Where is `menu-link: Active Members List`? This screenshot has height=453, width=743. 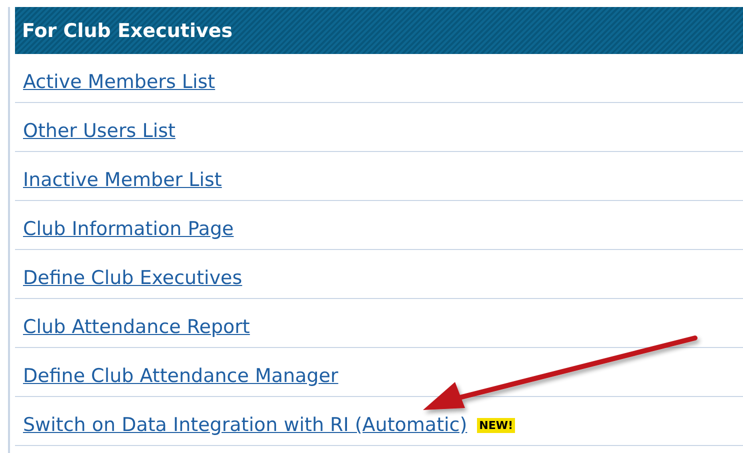
menu-link: Active Members List is located at coordinates (119, 82).